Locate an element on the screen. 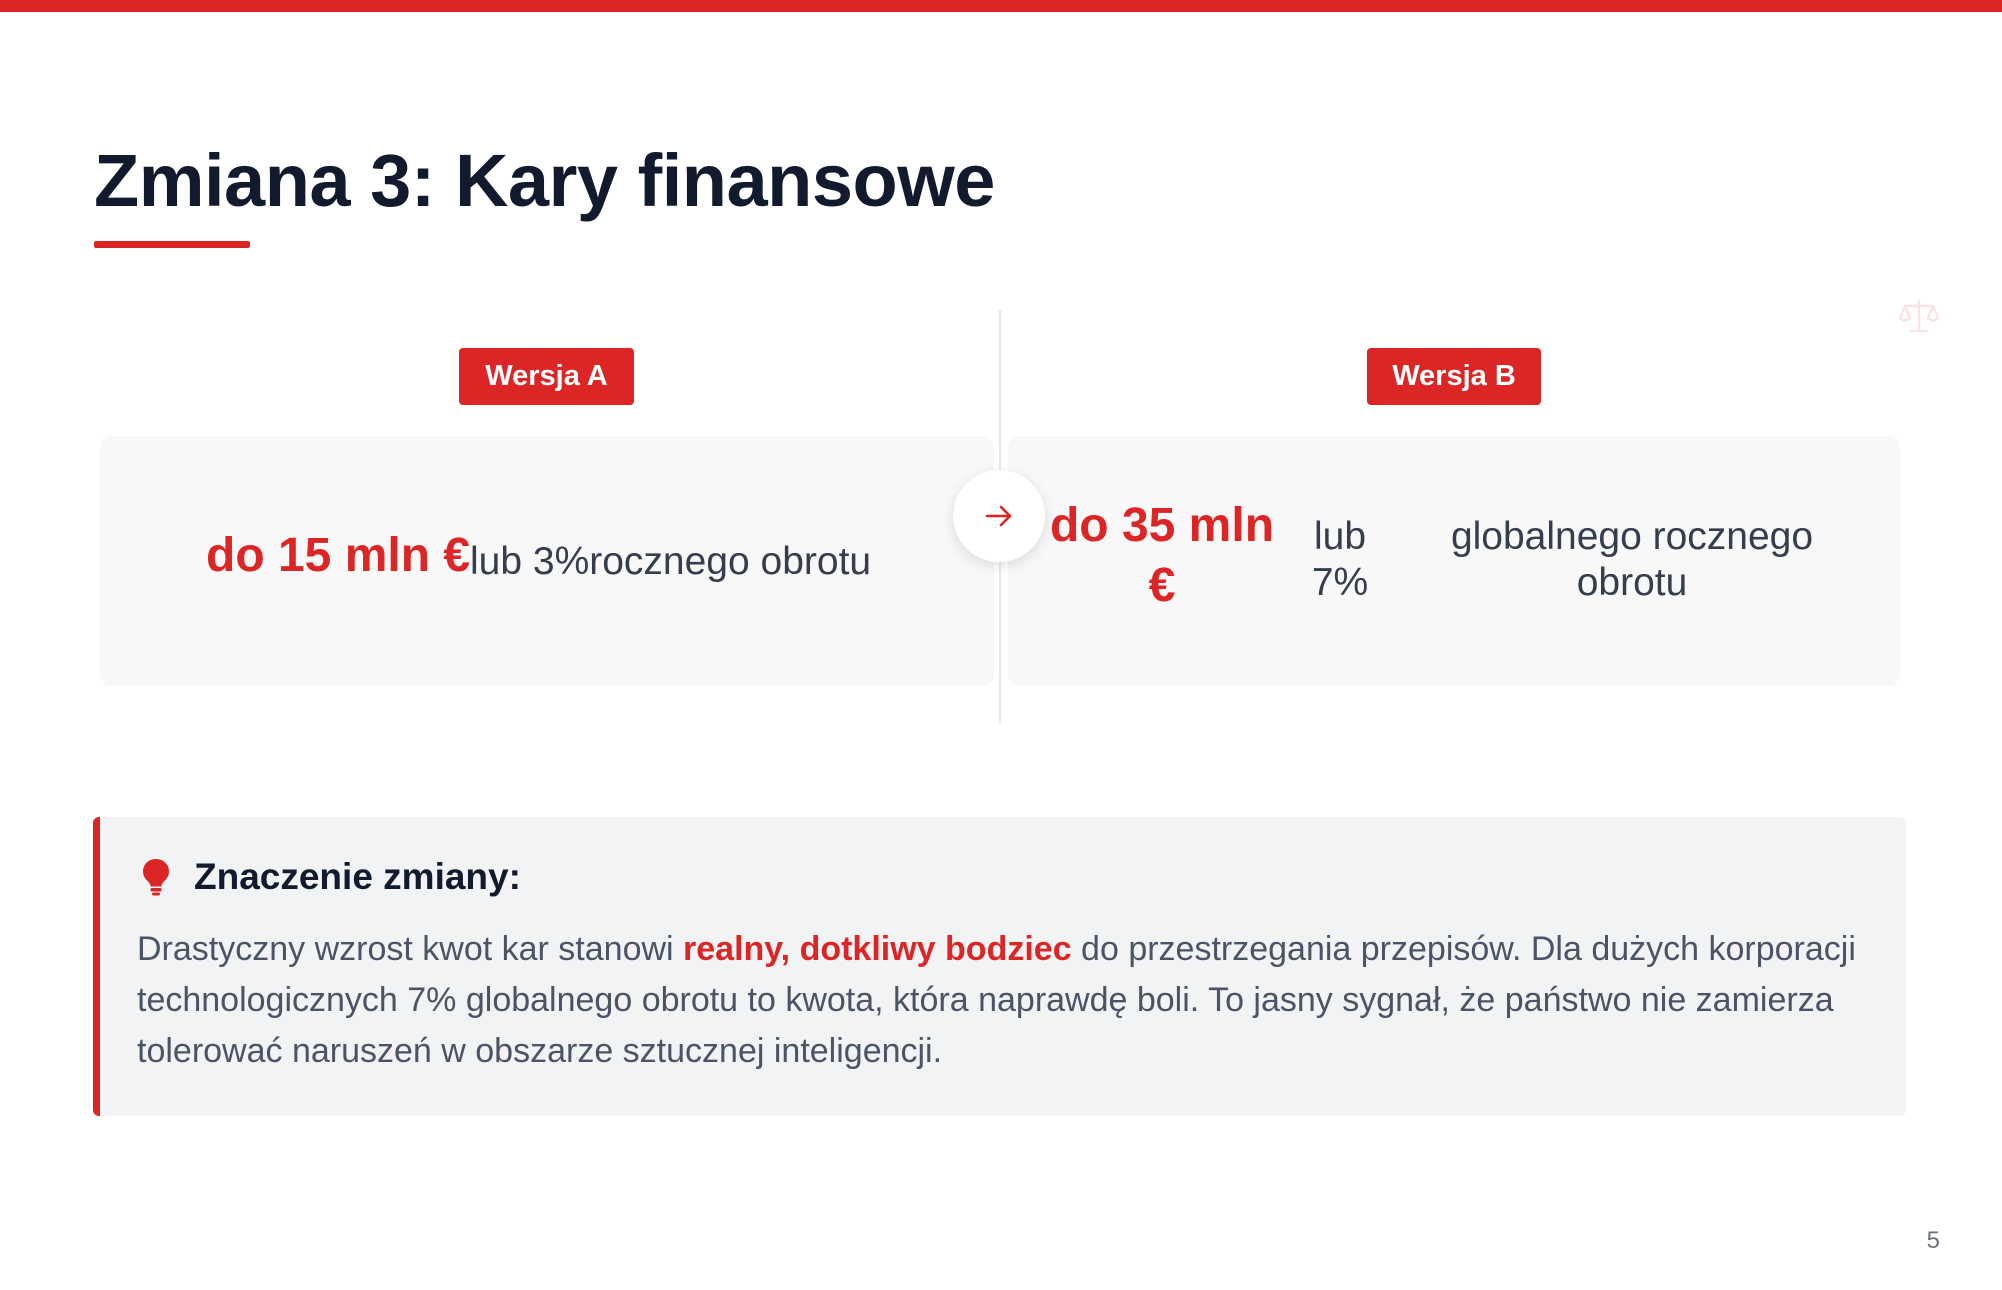 This screenshot has height=1290, width=2002. version-b-amount: do 35 mln € is located at coordinates (1162, 555).